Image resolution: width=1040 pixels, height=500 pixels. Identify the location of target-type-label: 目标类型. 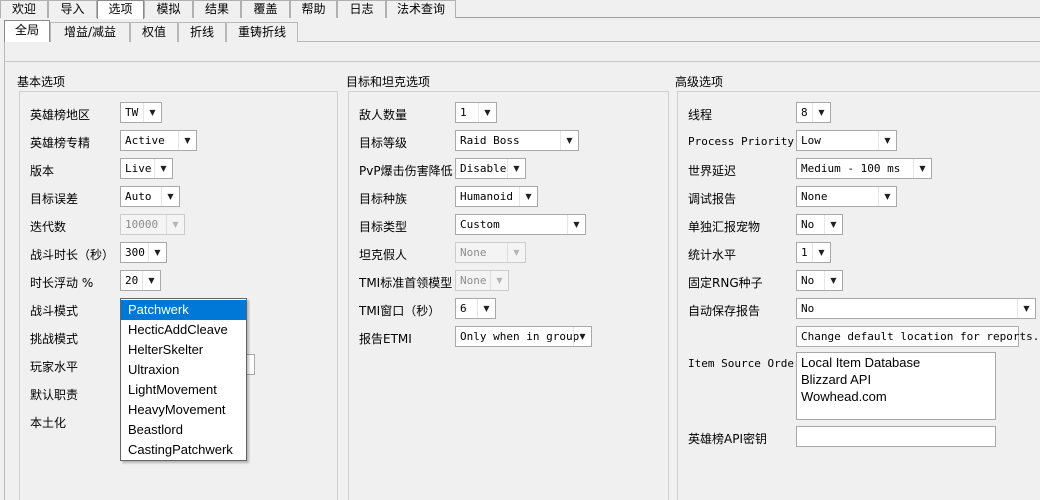
(383, 227).